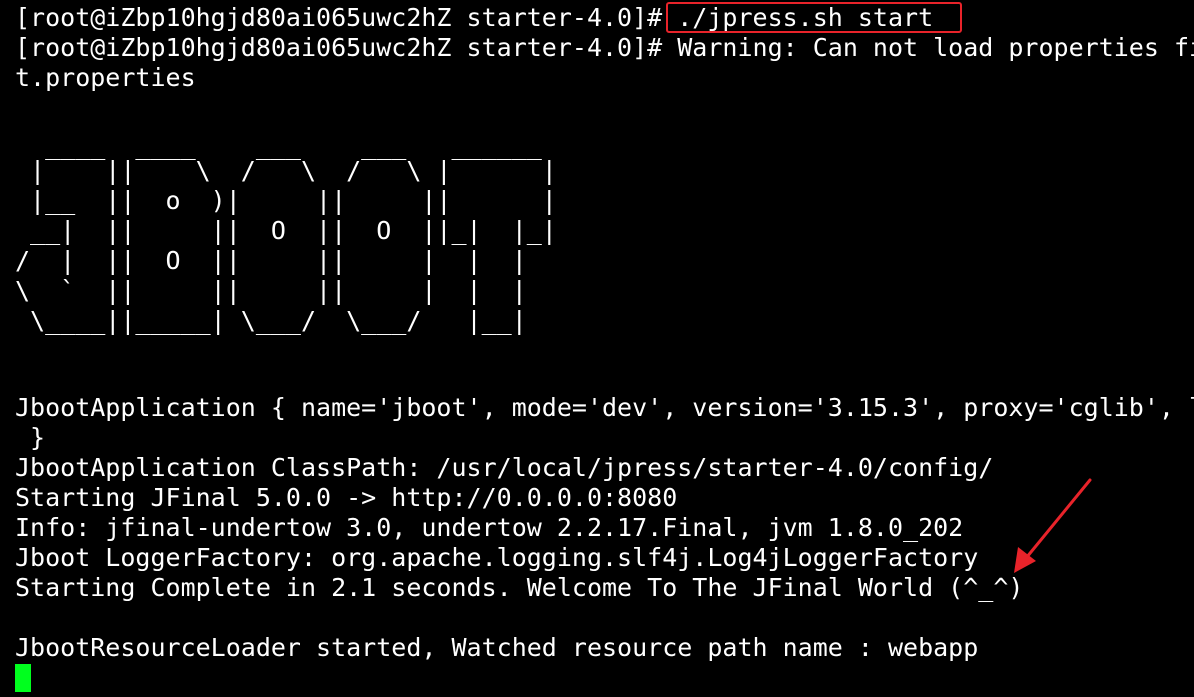 The image size is (1194, 697). I want to click on red-arrow-icon, so click(1053, 525).